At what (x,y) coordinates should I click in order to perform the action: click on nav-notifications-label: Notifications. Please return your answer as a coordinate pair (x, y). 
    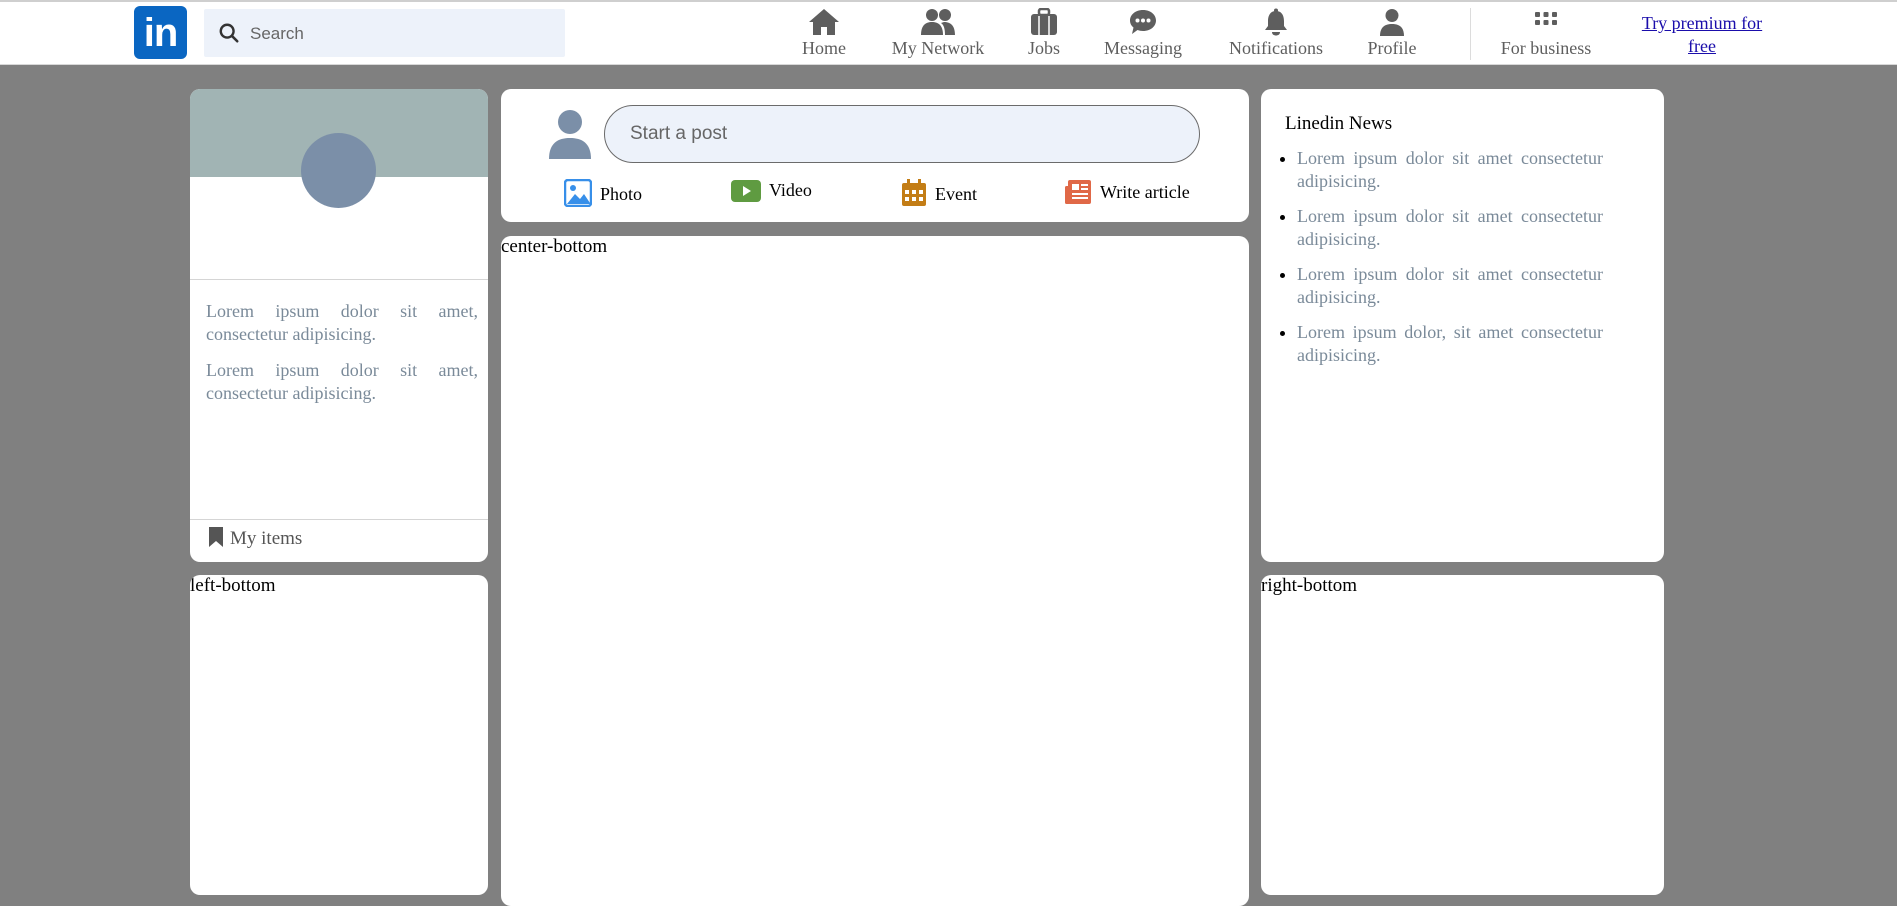
    Looking at the image, I should click on (1276, 48).